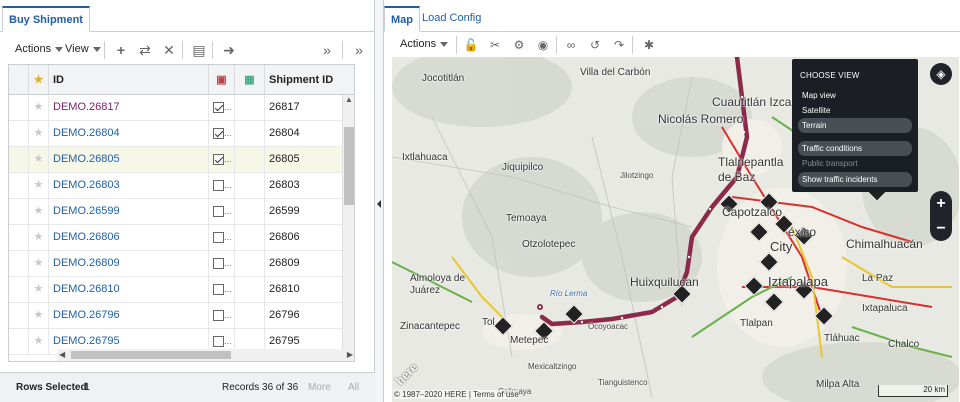 The width and height of the screenshot is (960, 402). I want to click on vertical-scrollbar: ▲, so click(348, 222).